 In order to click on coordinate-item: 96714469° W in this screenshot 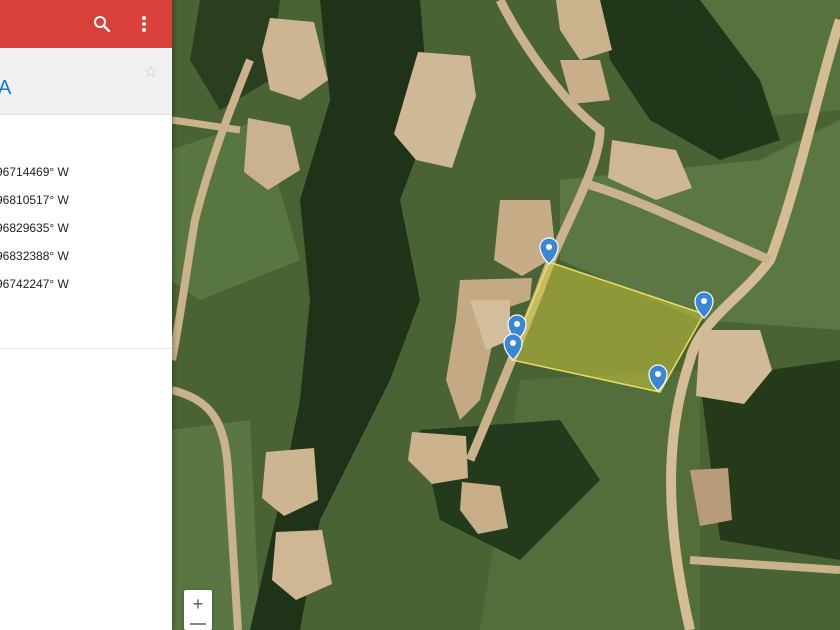, I will do `click(86, 172)`.